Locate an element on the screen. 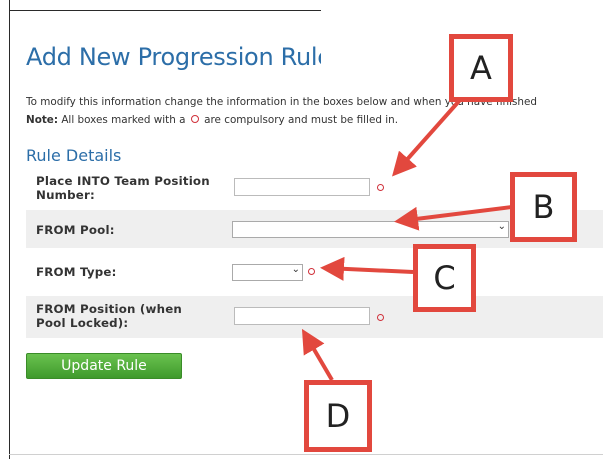 This screenshot has width=603, height=459. arrow-b is located at coordinates (453, 218).